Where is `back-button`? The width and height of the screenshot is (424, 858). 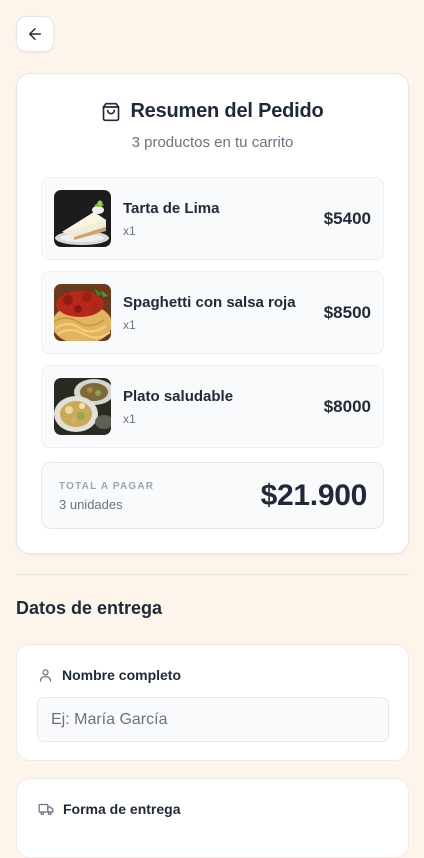
back-button is located at coordinates (35, 34).